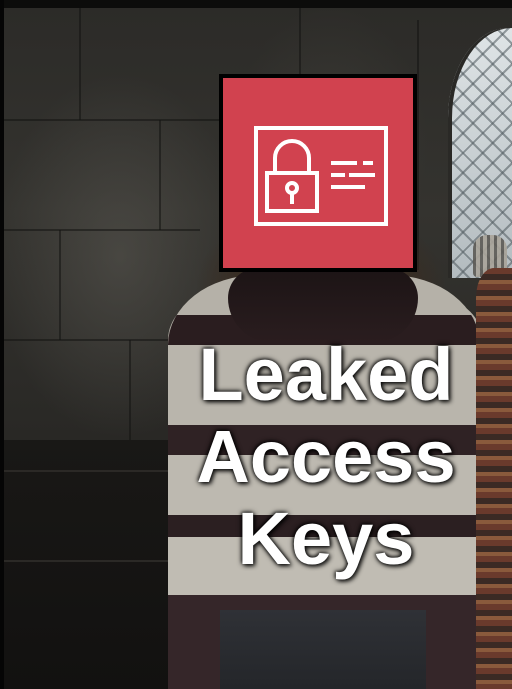 This screenshot has height=689, width=512. What do you see at coordinates (99, 564) in the screenshot?
I see `wooden-cabinet` at bounding box center [99, 564].